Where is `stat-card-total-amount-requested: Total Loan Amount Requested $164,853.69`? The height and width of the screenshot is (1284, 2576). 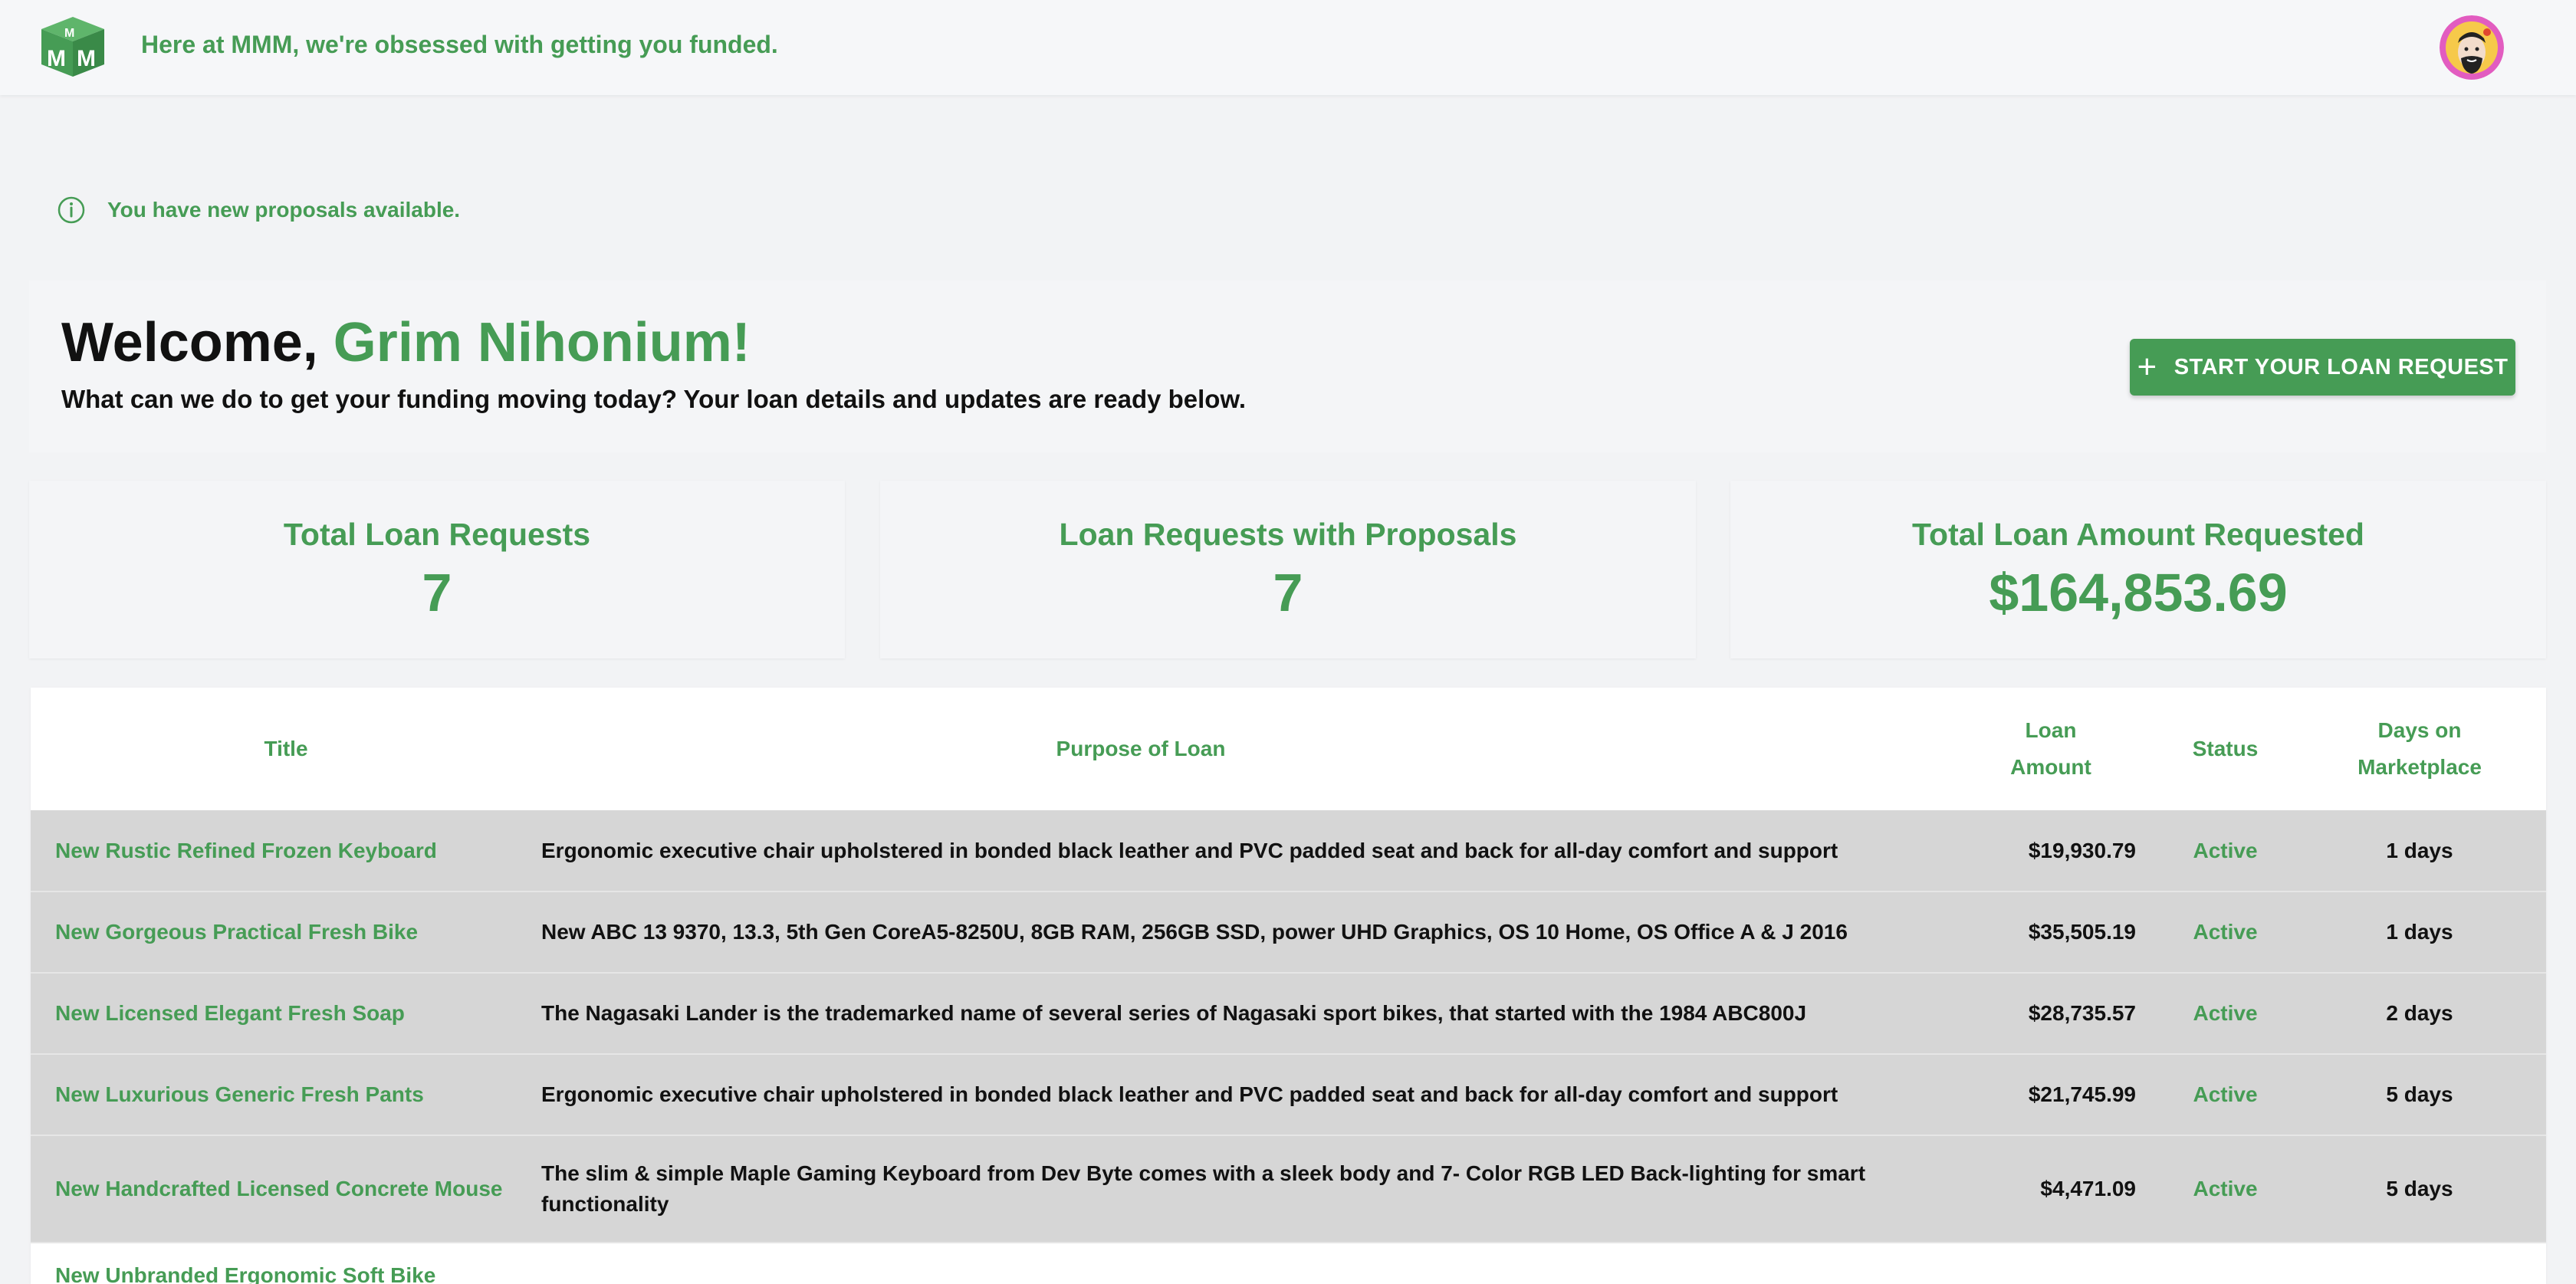
stat-card-total-amount-requested: Total Loan Amount Requested $164,853.69 is located at coordinates (2138, 570).